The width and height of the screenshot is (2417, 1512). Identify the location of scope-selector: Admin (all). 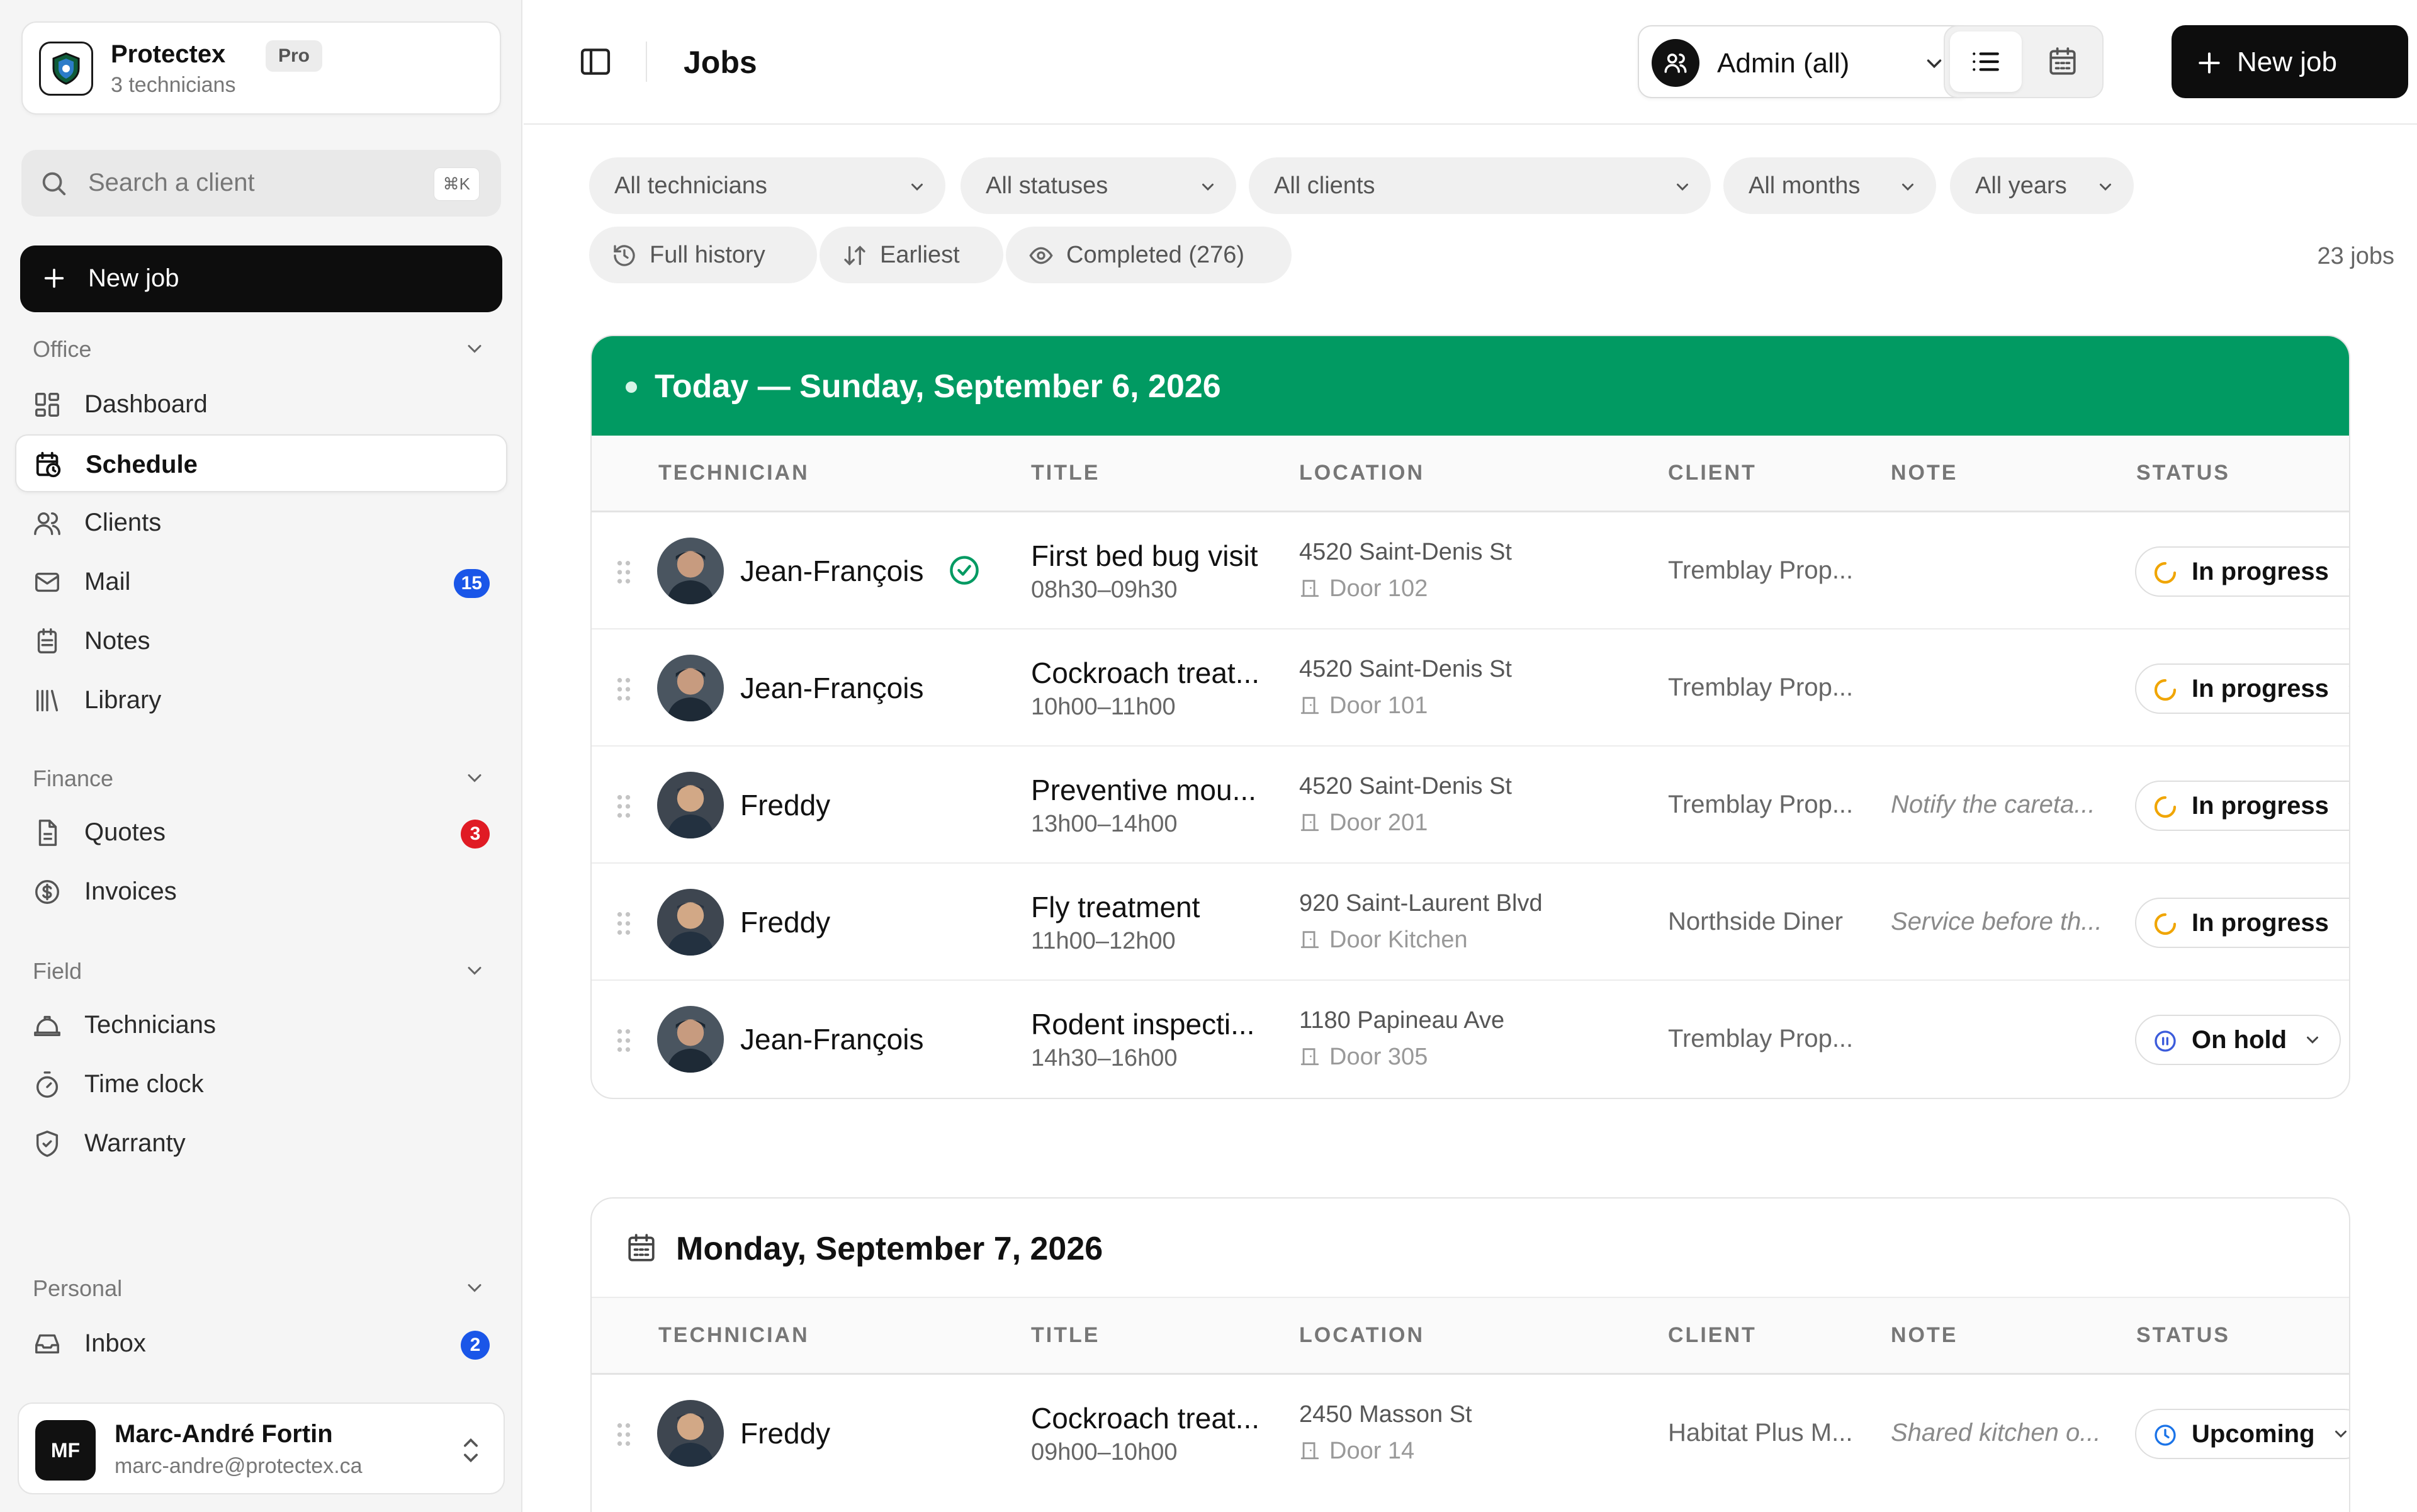
(1805, 61).